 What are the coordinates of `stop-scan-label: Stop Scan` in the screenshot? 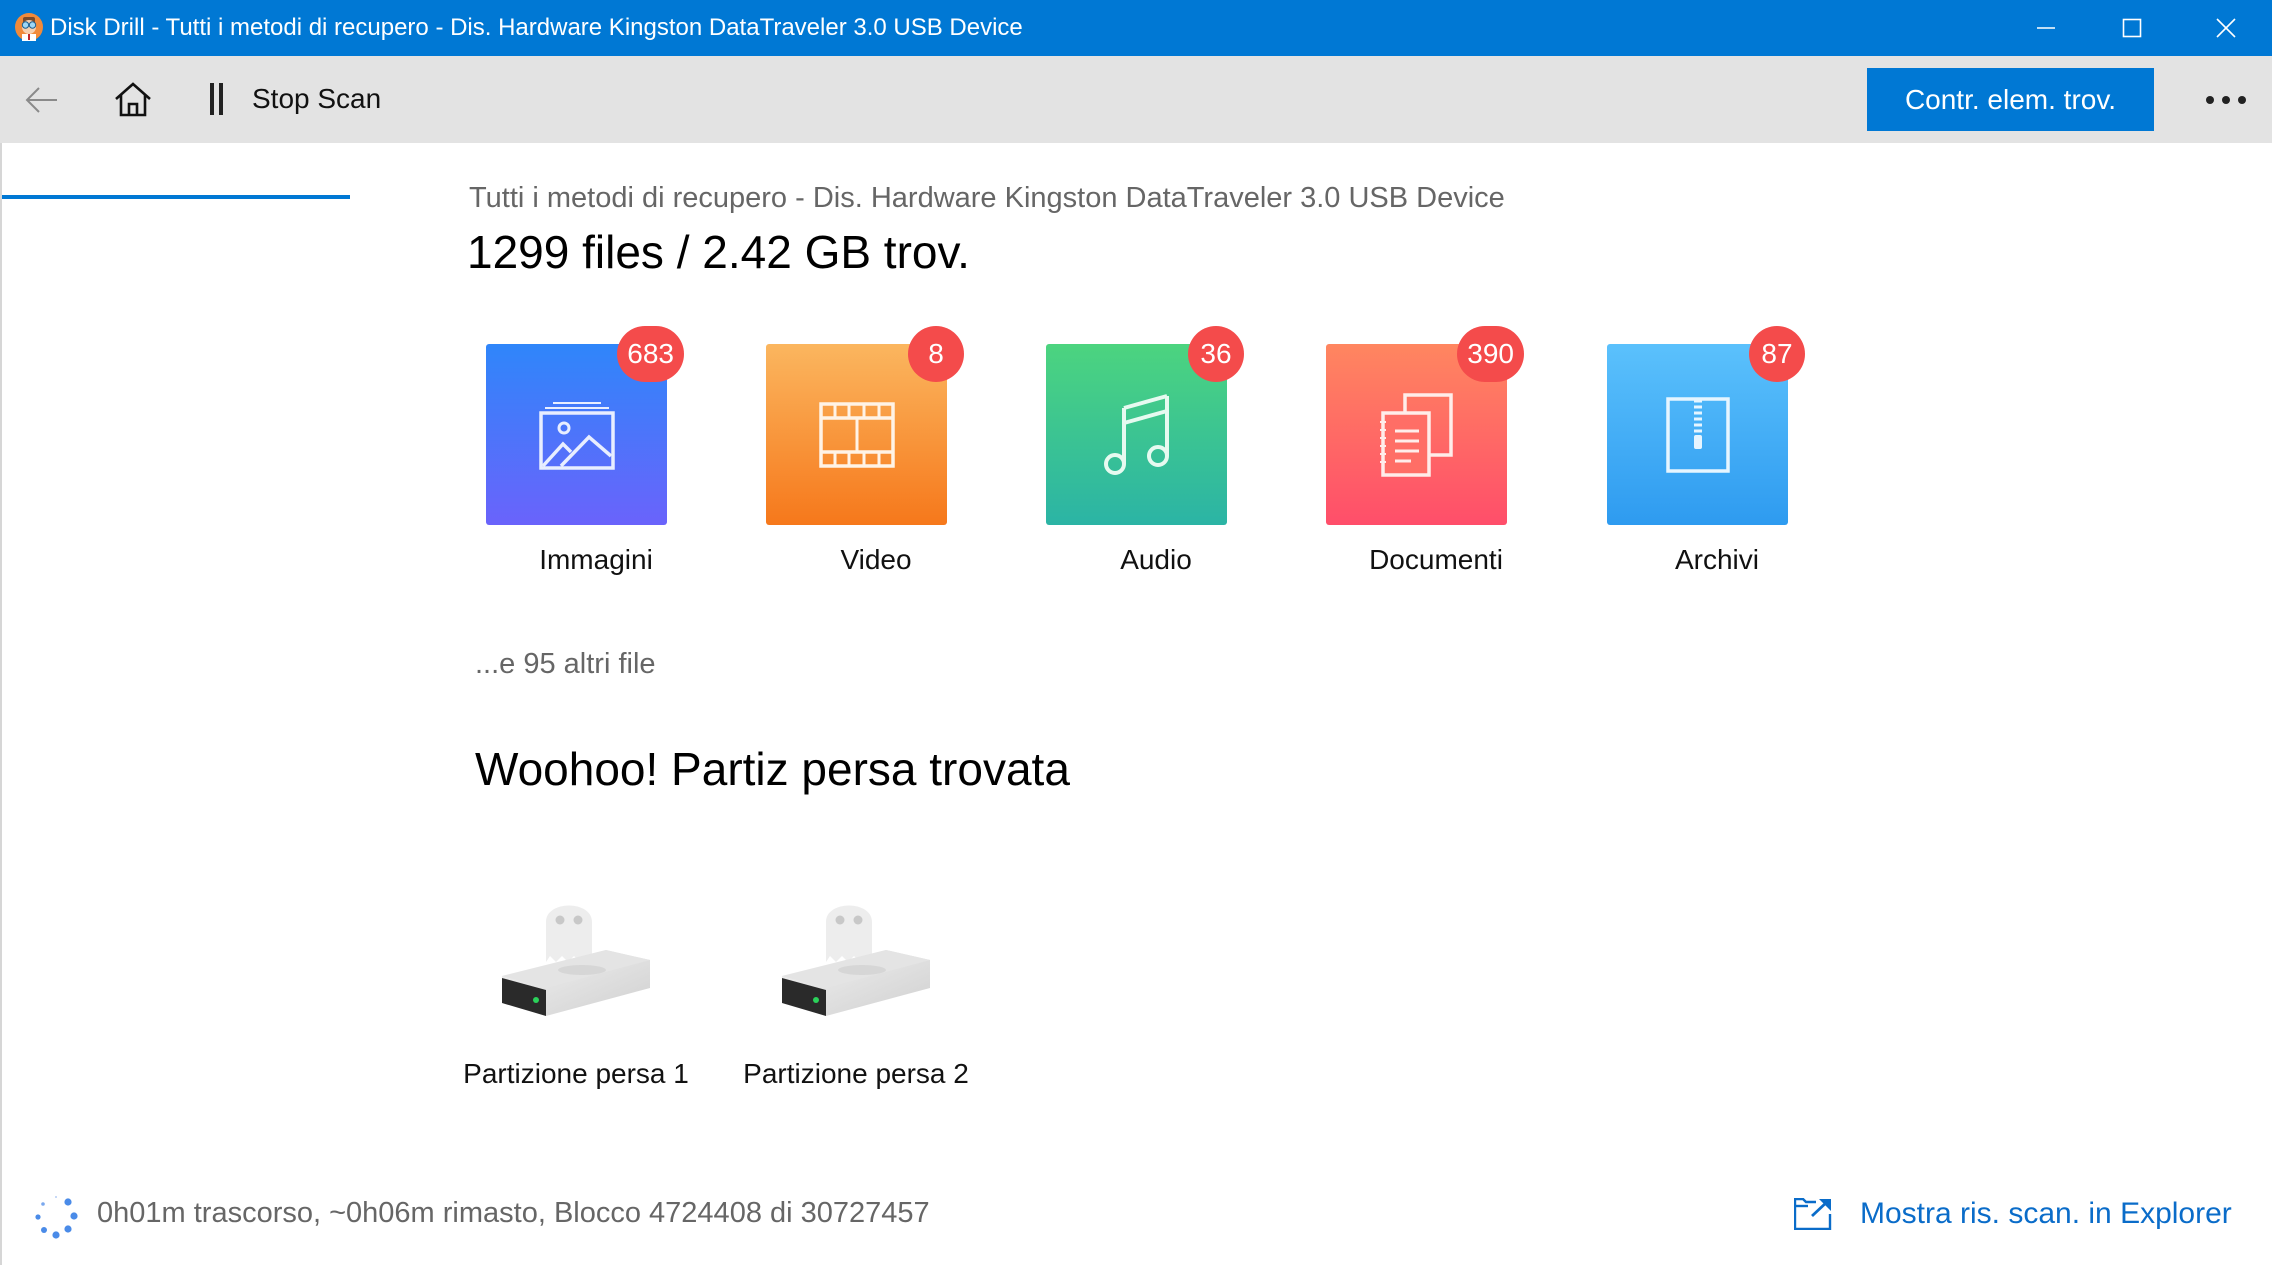 It's located at (317, 98).